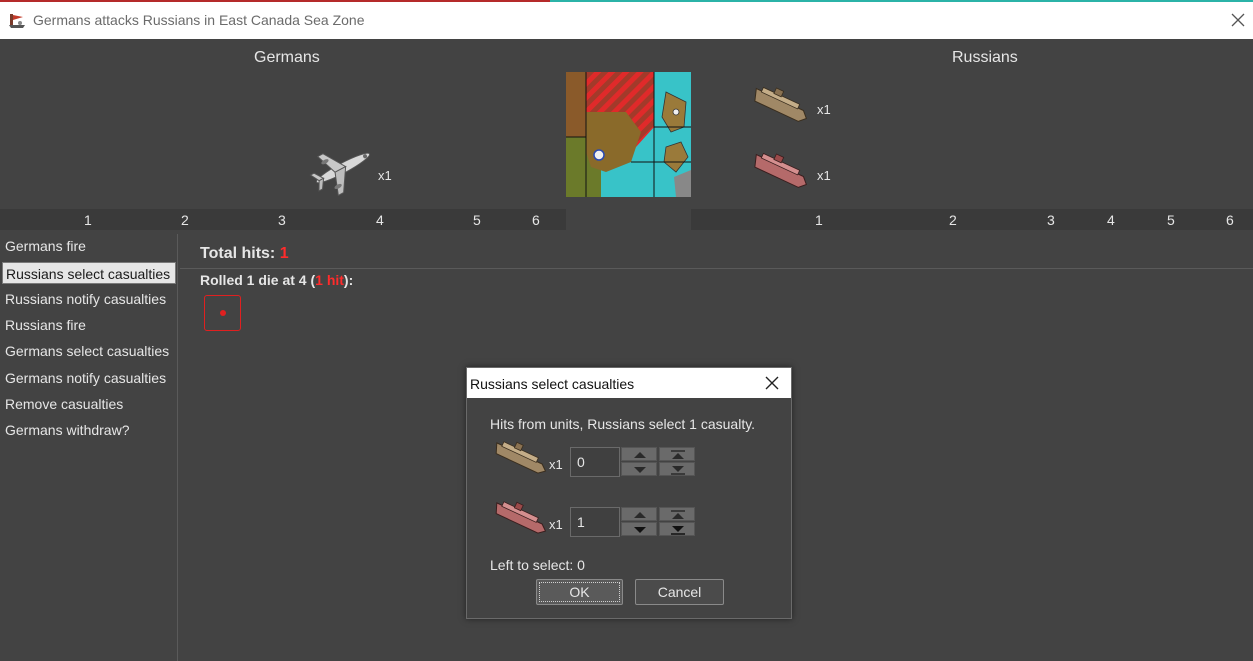 This screenshot has width=1253, height=661. I want to click on defender-die-column-3: 3, so click(1051, 220).